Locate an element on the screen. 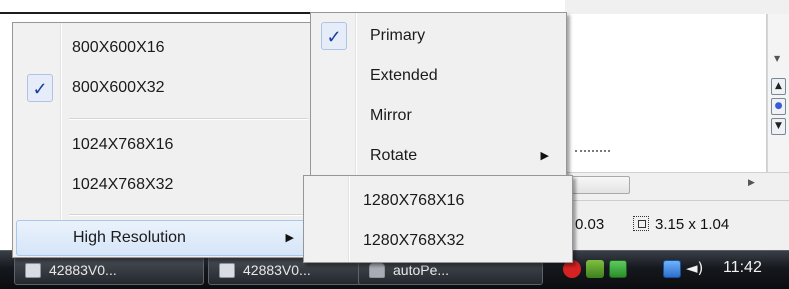  system-tray: ◄) 11:42 is located at coordinates (672, 270).